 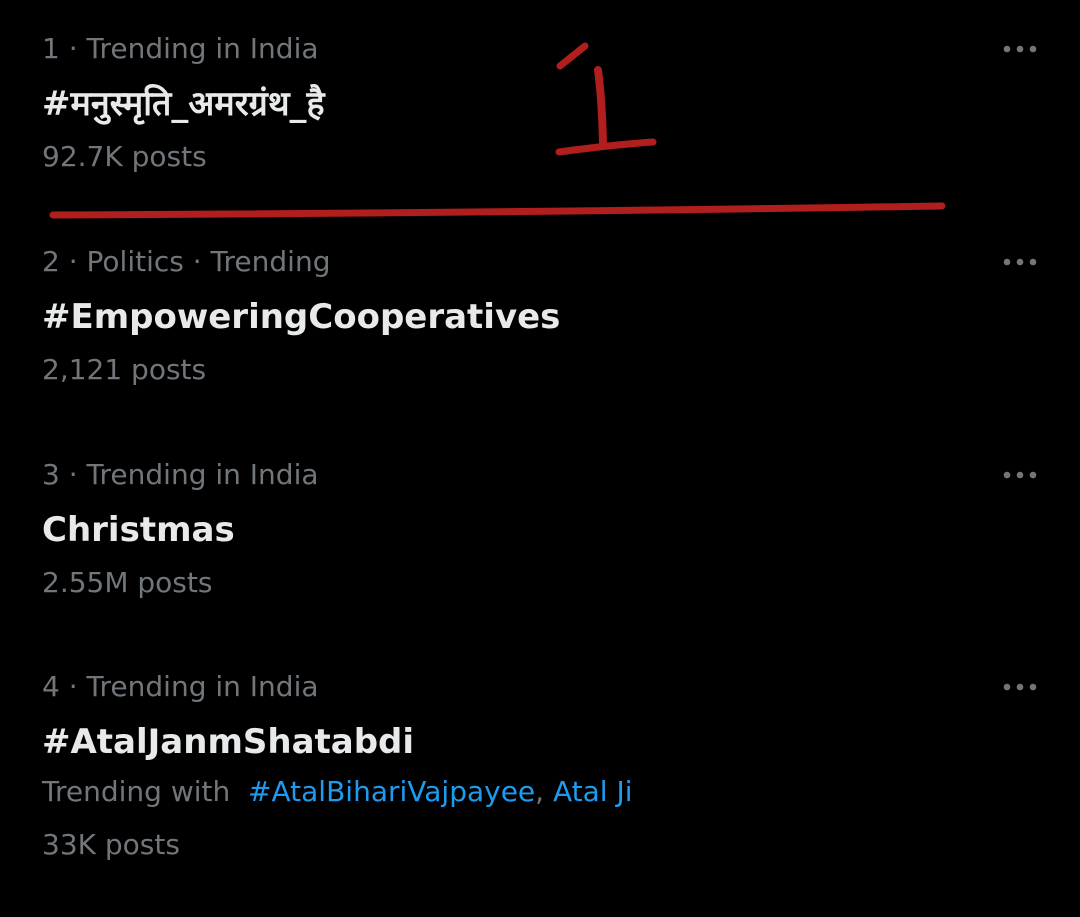 What do you see at coordinates (183, 104) in the screenshot?
I see `trend-name: #मनुस्मृति_अमरग्रंथ_है` at bounding box center [183, 104].